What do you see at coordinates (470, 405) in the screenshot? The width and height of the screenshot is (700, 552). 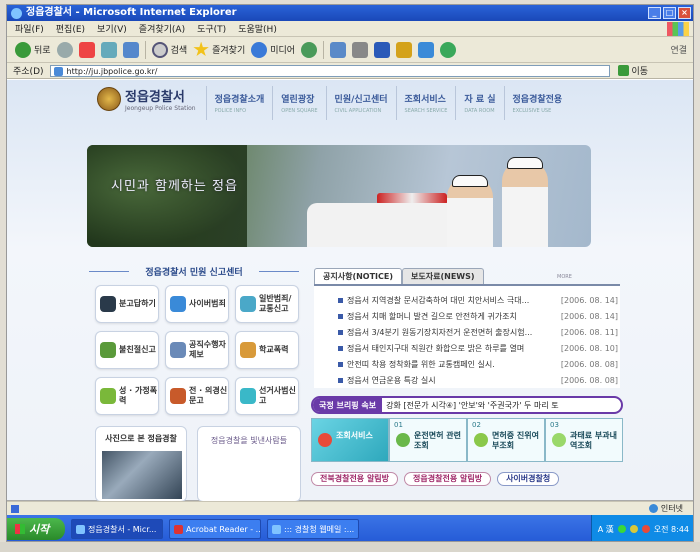 I see `breaking-text: 강화 [전문가 시각④] '안보'와 '주권국가' 두 마리 토` at bounding box center [470, 405].